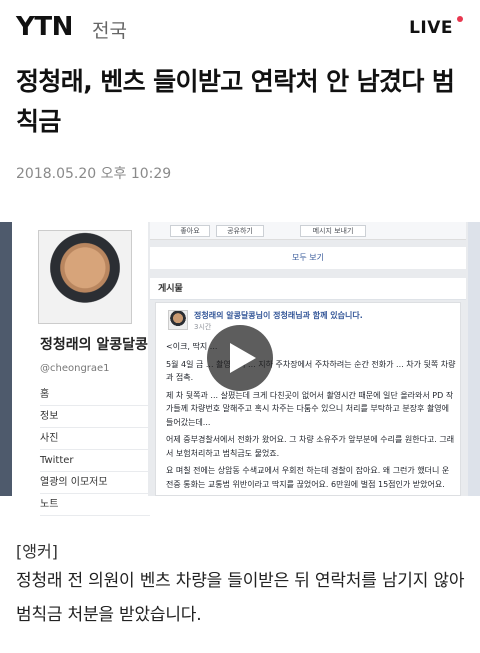  I want to click on screenshot-edge, so click(6, 359).